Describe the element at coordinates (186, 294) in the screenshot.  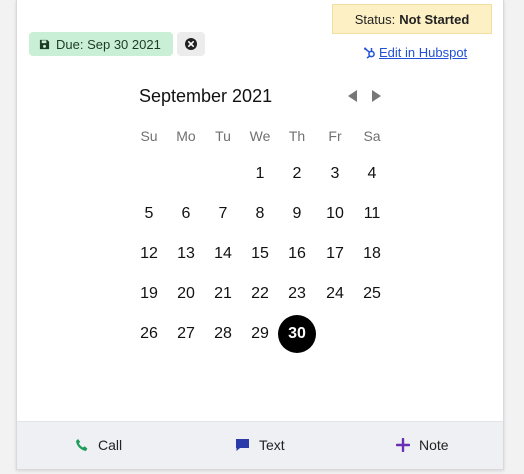
I see `day-cell: 20` at that location.